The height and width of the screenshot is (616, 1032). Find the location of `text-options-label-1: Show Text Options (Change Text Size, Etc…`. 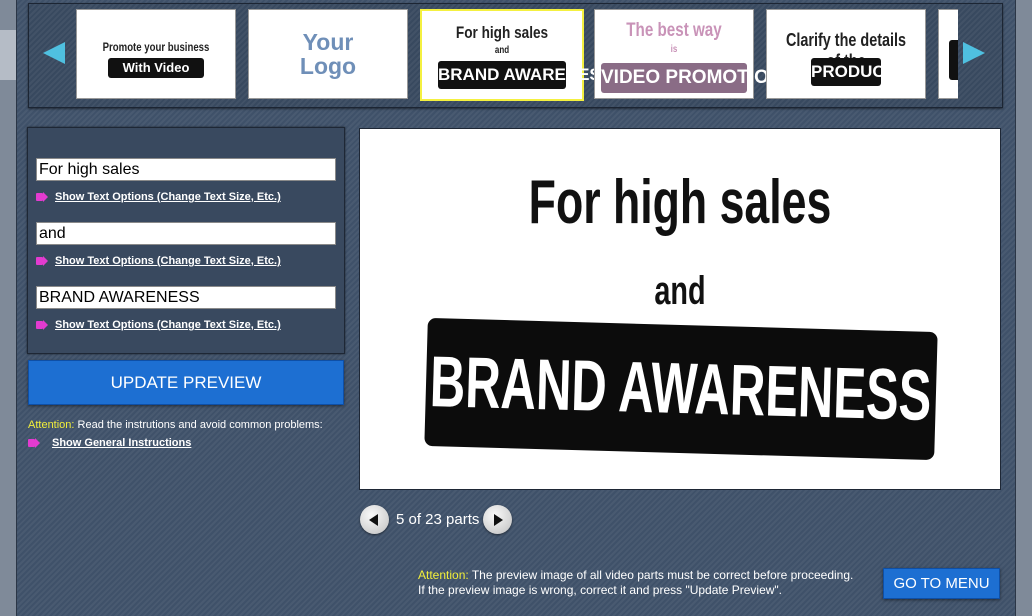

text-options-label-1: Show Text Options (Change Text Size, Etc… is located at coordinates (168, 197).